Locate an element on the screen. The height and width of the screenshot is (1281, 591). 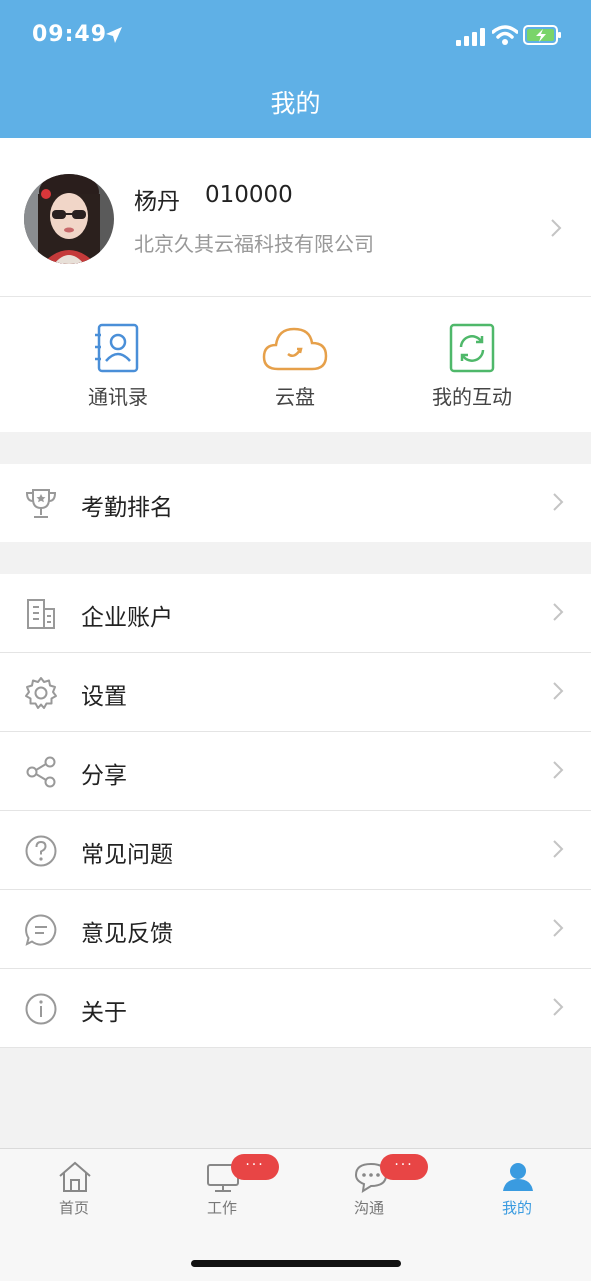
avatar-image is located at coordinates (69, 219).